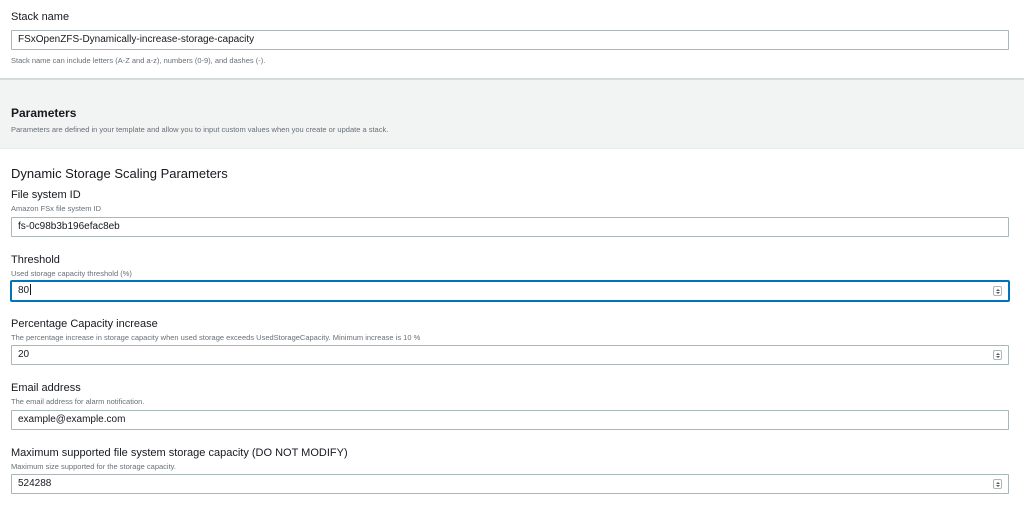  I want to click on email-input: example@example.com, so click(510, 420).